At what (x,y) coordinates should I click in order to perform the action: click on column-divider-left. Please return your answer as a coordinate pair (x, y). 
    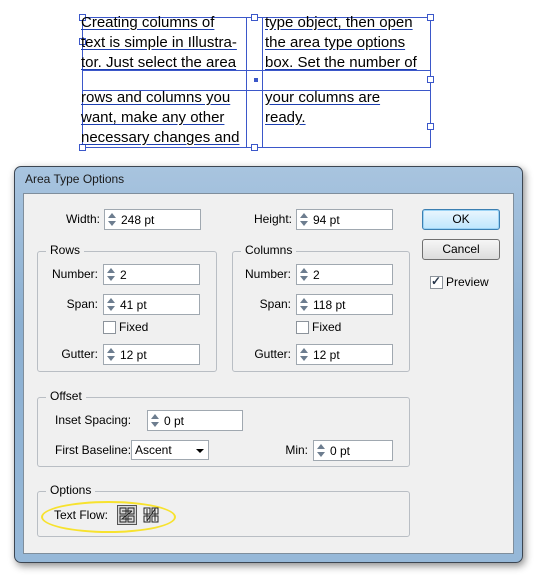
    Looking at the image, I should click on (246, 82).